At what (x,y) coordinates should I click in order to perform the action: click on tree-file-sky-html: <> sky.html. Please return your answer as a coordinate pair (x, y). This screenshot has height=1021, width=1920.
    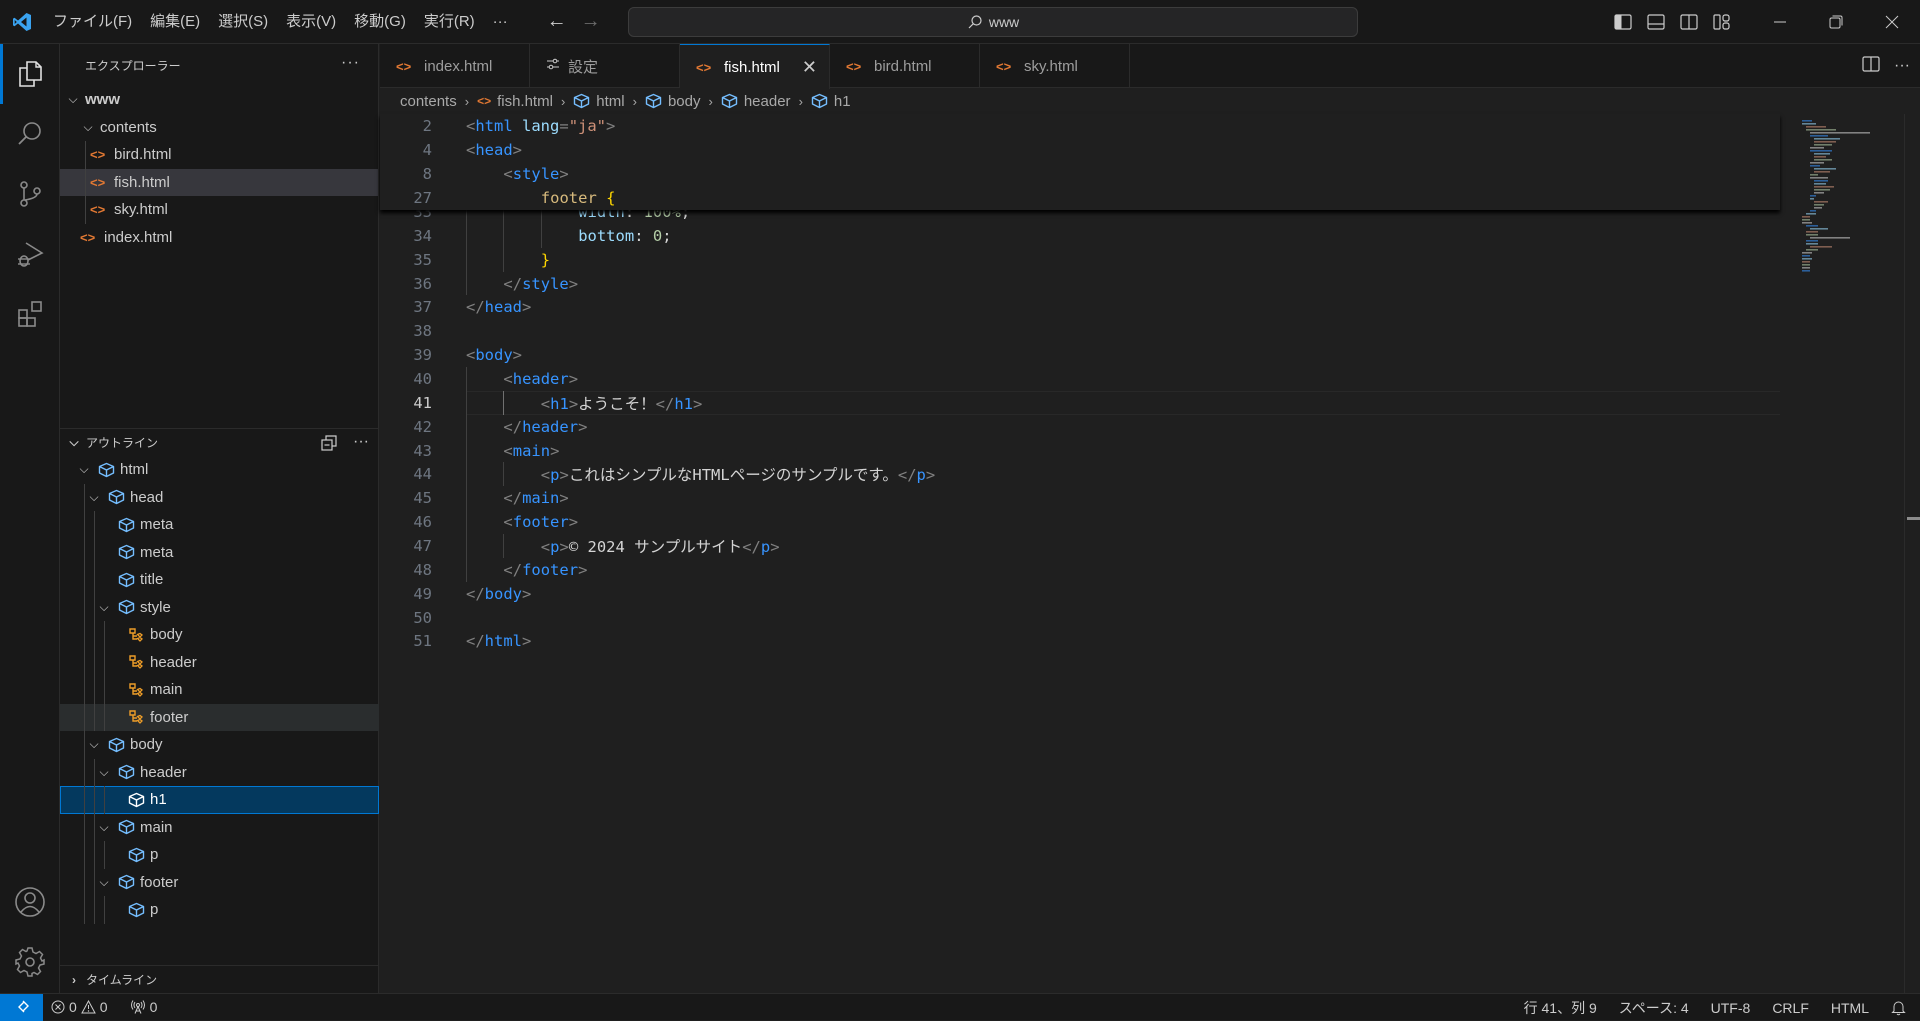
    Looking at the image, I should click on (219, 210).